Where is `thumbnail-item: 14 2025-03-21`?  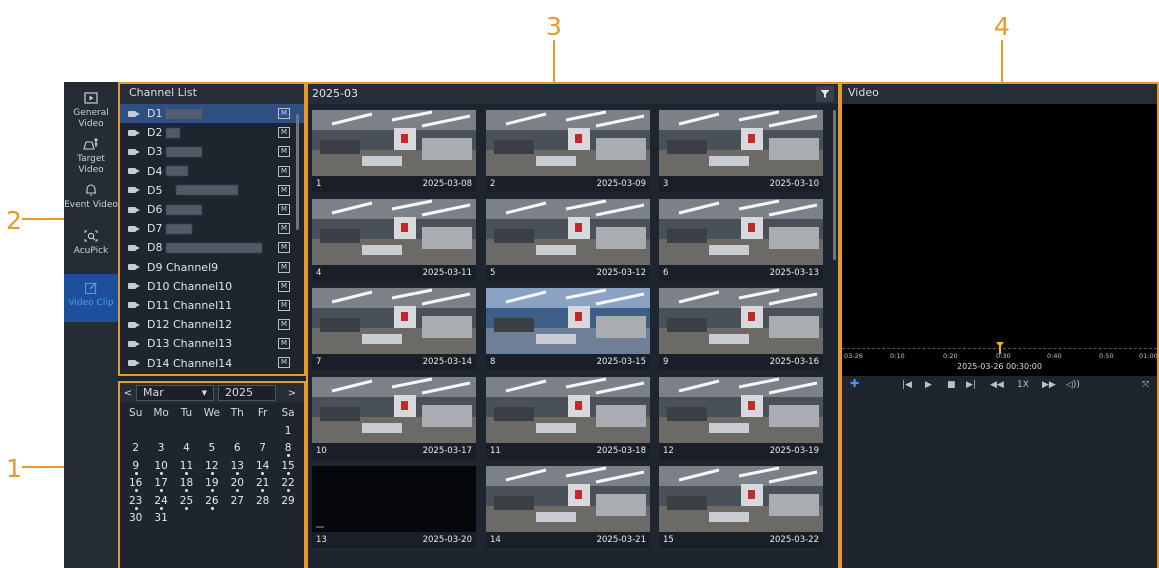
thumbnail-item: 14 2025-03-21 is located at coordinates (568, 507).